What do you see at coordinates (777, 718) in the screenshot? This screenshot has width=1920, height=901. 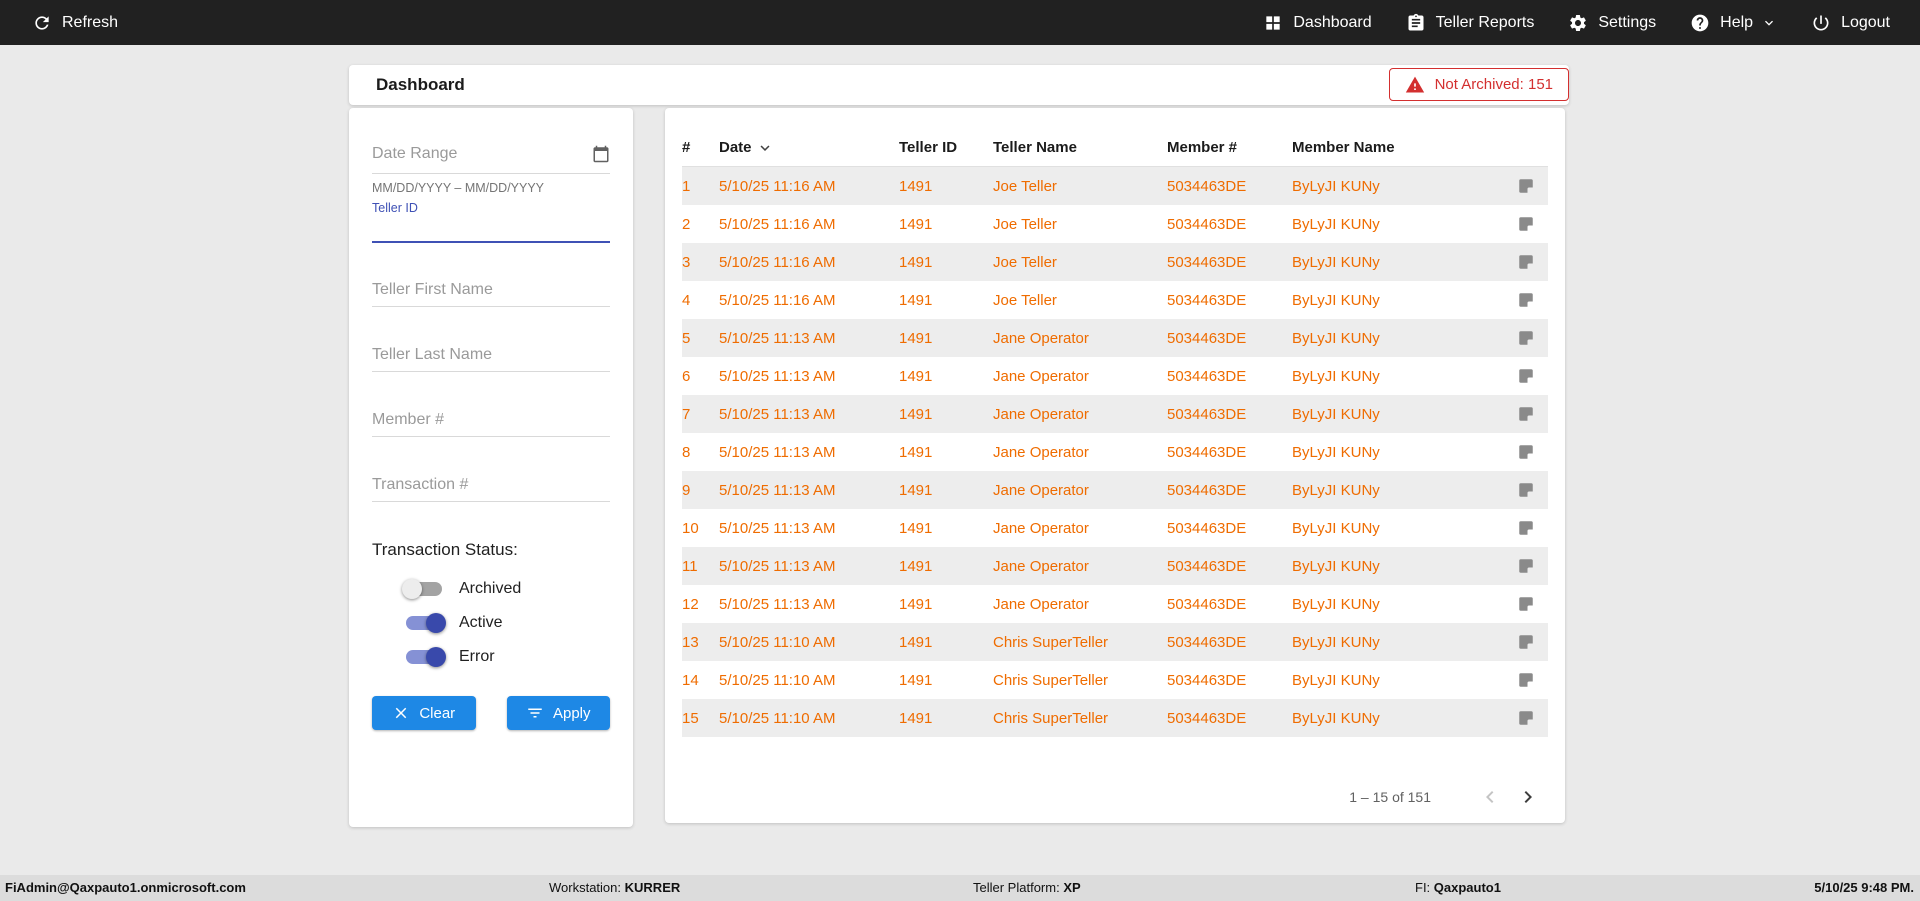 I see `cell-date: 5/10/25 11:10 AM` at bounding box center [777, 718].